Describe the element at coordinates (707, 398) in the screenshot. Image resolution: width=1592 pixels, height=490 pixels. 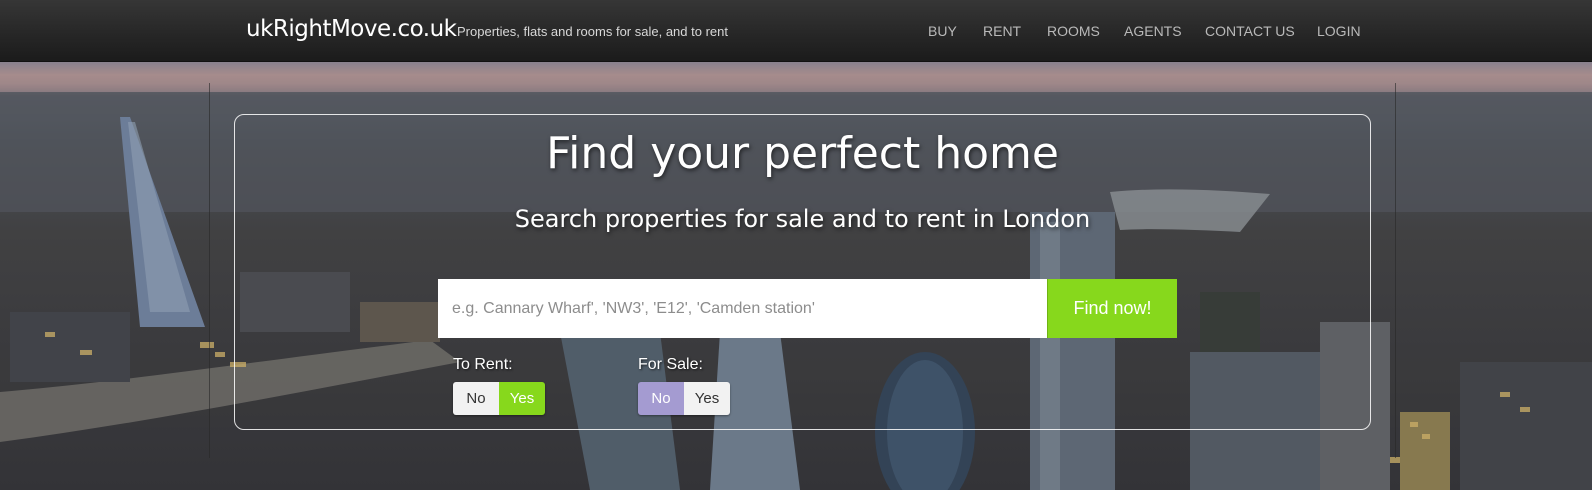
I see `for-sale-yes-option: Yes` at that location.